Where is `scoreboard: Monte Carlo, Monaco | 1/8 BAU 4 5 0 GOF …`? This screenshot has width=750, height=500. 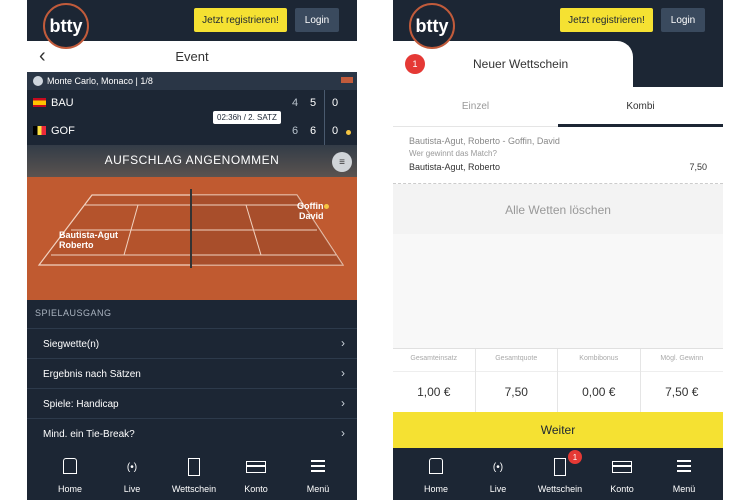 scoreboard: Monte Carlo, Monaco | 1/8 BAU 4 5 0 GOF … is located at coordinates (192, 108).